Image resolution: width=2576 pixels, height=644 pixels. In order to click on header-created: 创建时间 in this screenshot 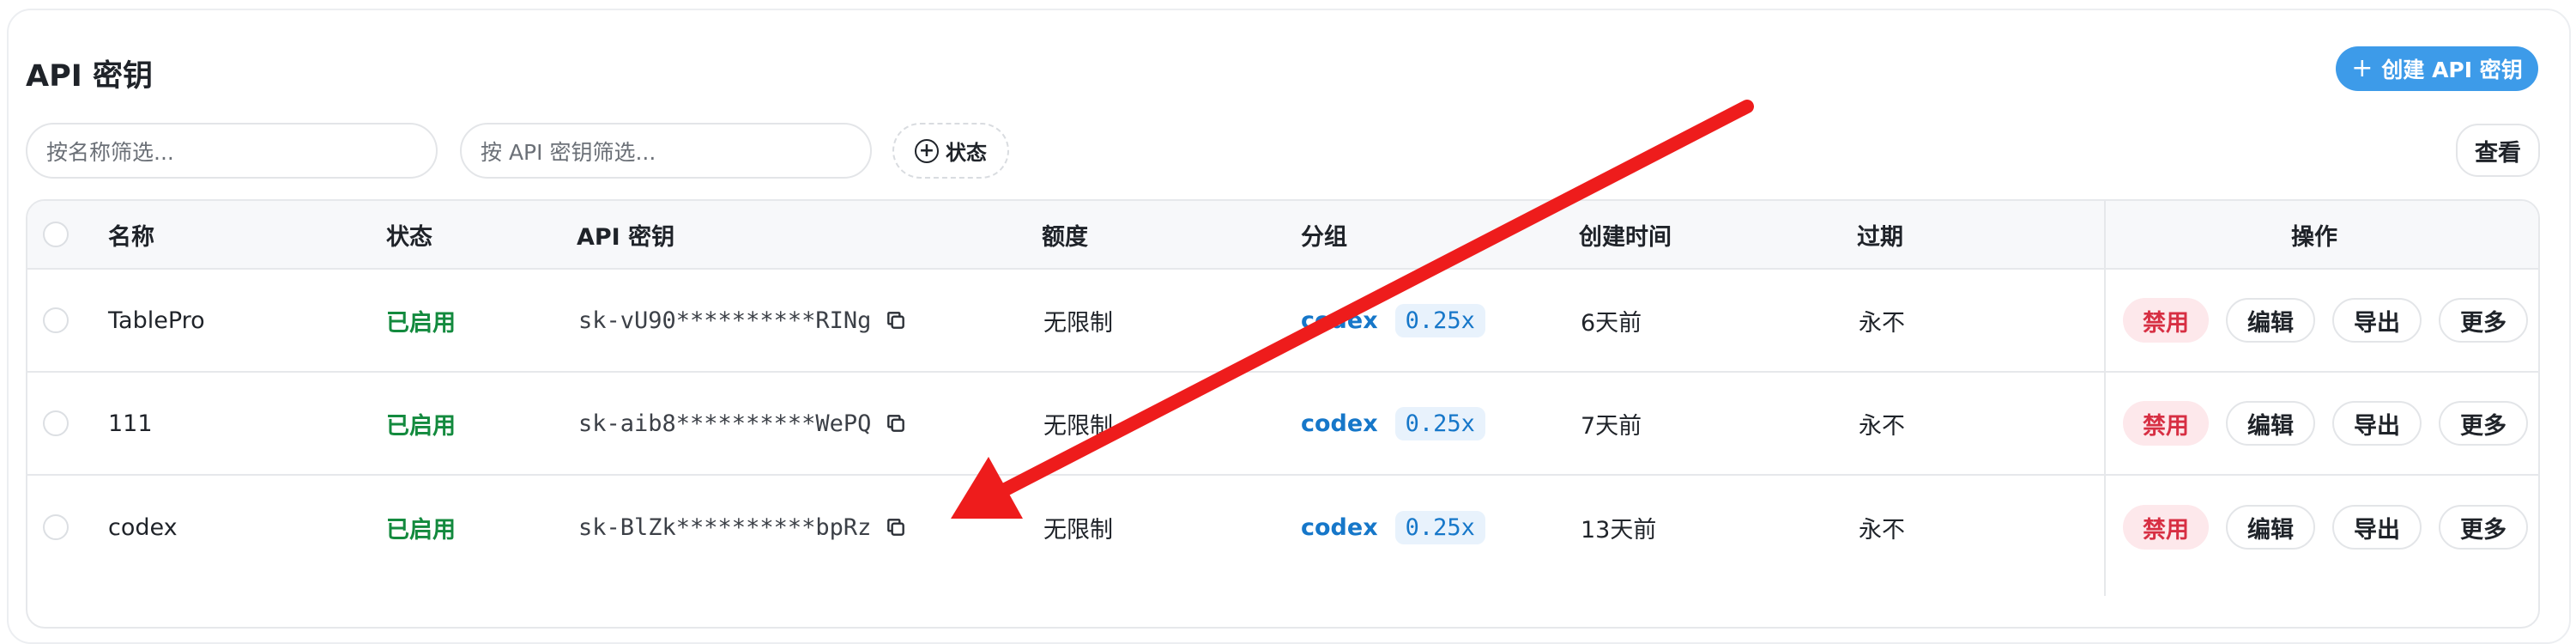, I will do `click(1625, 237)`.